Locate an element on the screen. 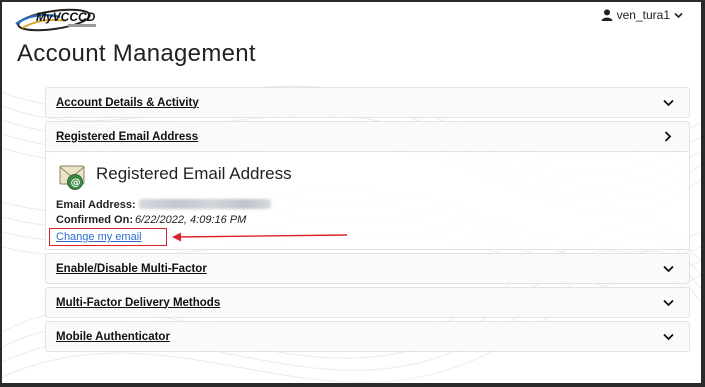 This screenshot has height=387, width=705. change-email-link: Change my email is located at coordinates (108, 237).